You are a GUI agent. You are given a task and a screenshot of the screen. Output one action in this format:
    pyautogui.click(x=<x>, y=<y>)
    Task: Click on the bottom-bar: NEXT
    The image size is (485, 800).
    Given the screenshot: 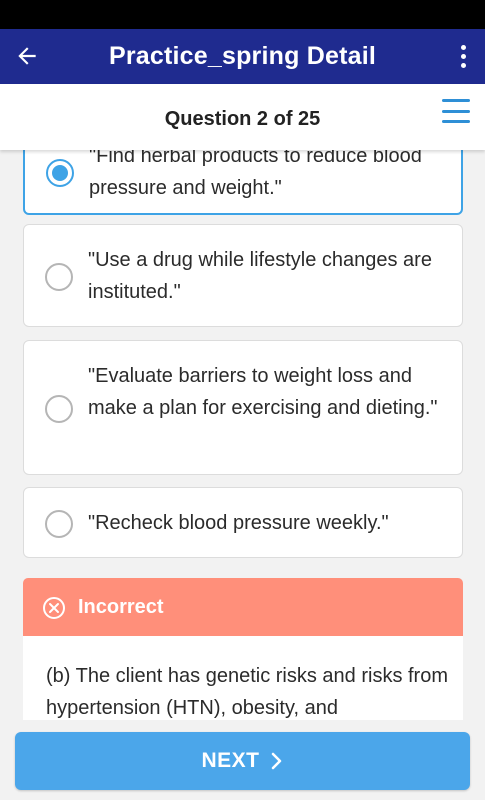 What is the action you would take?
    pyautogui.click(x=242, y=760)
    